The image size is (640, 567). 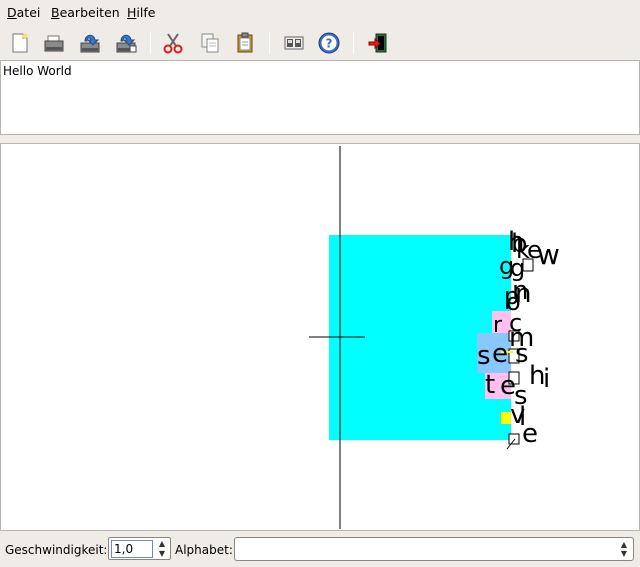 What do you see at coordinates (490, 385) in the screenshot?
I see `canvas-letter: t` at bounding box center [490, 385].